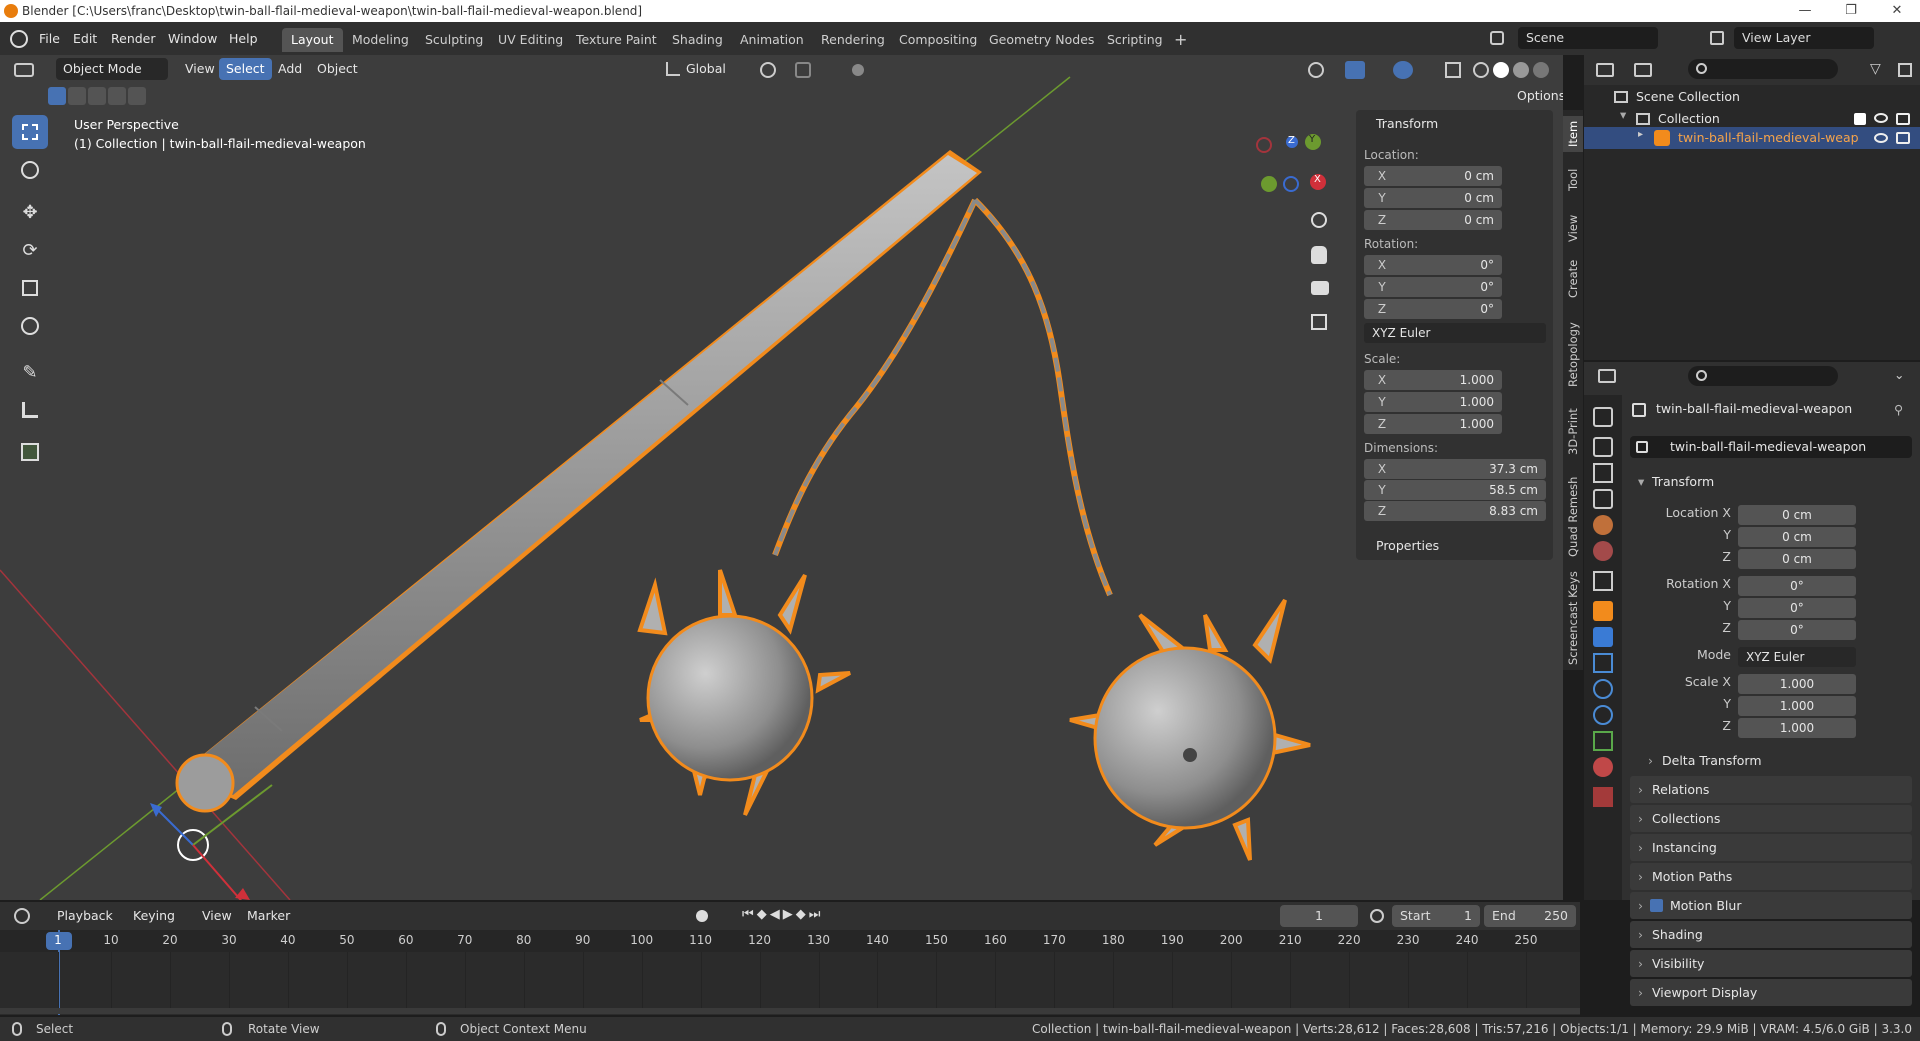 The height and width of the screenshot is (1041, 1920). What do you see at coordinates (702, 916) in the screenshot?
I see `auto-keying-record-icon` at bounding box center [702, 916].